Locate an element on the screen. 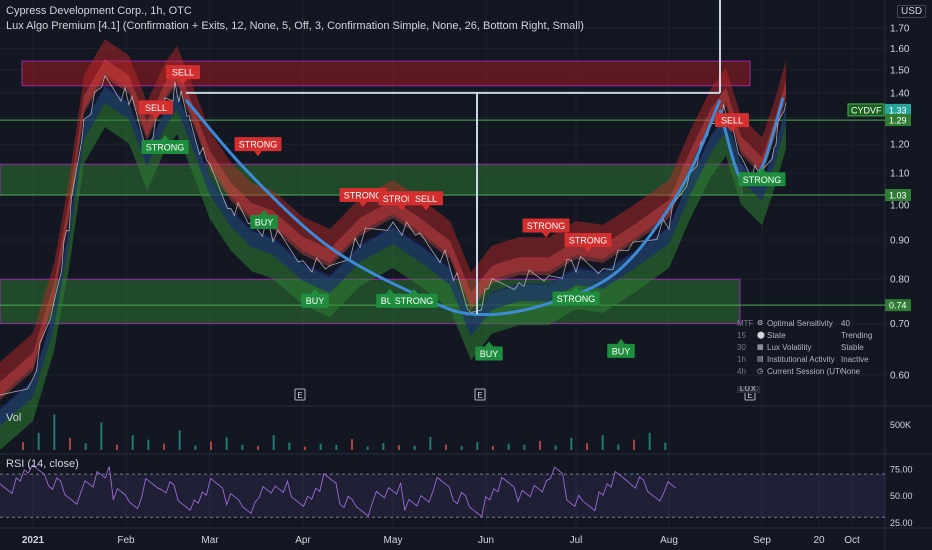 This screenshot has width=932, height=550. lux-row-name: Optimal Sensitivity is located at coordinates (800, 323).